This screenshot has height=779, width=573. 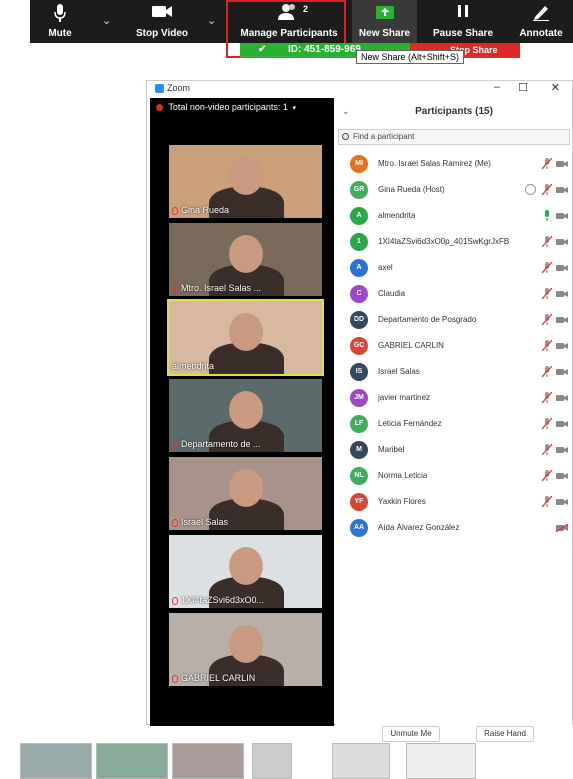 I want to click on participant-row: 1 1XI4taZSvi6d3xO0p_401SwKgrJxFB, so click(x=454, y=242).